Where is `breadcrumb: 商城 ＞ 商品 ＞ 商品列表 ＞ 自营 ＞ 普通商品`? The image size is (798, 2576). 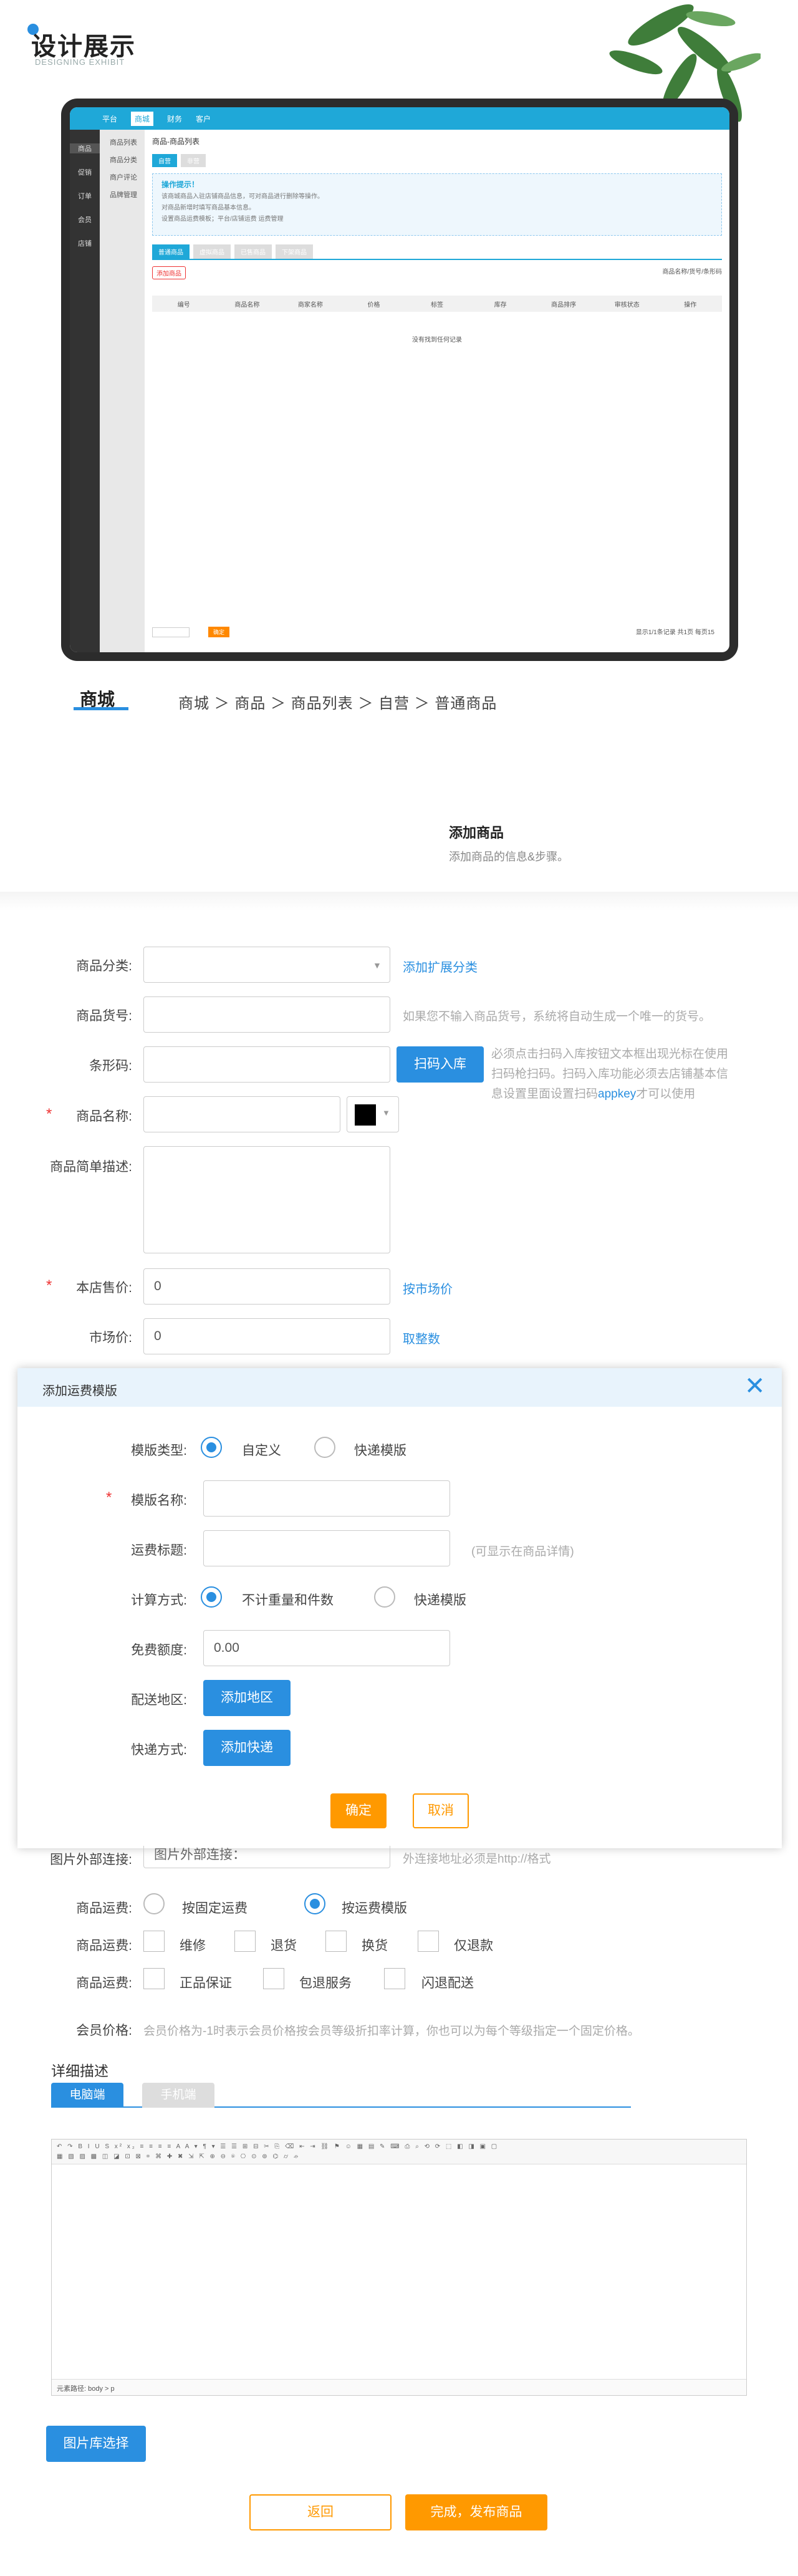
breadcrumb: 商城 ＞ 商品 ＞ 商品列表 ＞ 自营 ＞ 普通商品 is located at coordinates (338, 703).